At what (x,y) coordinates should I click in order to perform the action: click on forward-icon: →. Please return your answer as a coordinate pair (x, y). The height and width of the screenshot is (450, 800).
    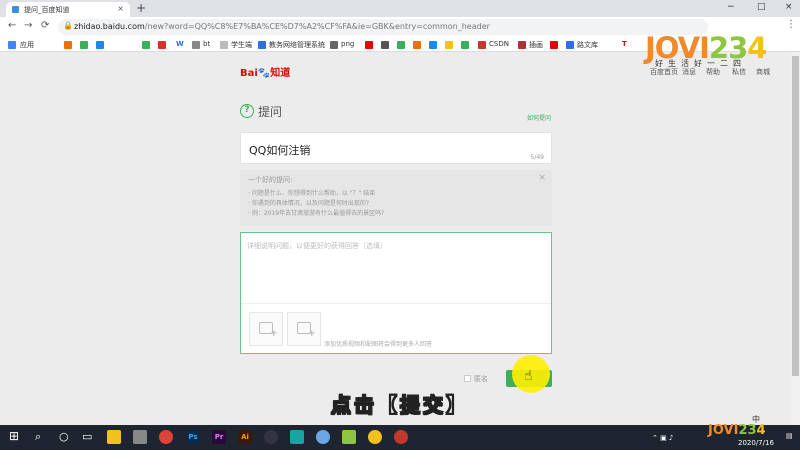
    Looking at the image, I should click on (28, 25).